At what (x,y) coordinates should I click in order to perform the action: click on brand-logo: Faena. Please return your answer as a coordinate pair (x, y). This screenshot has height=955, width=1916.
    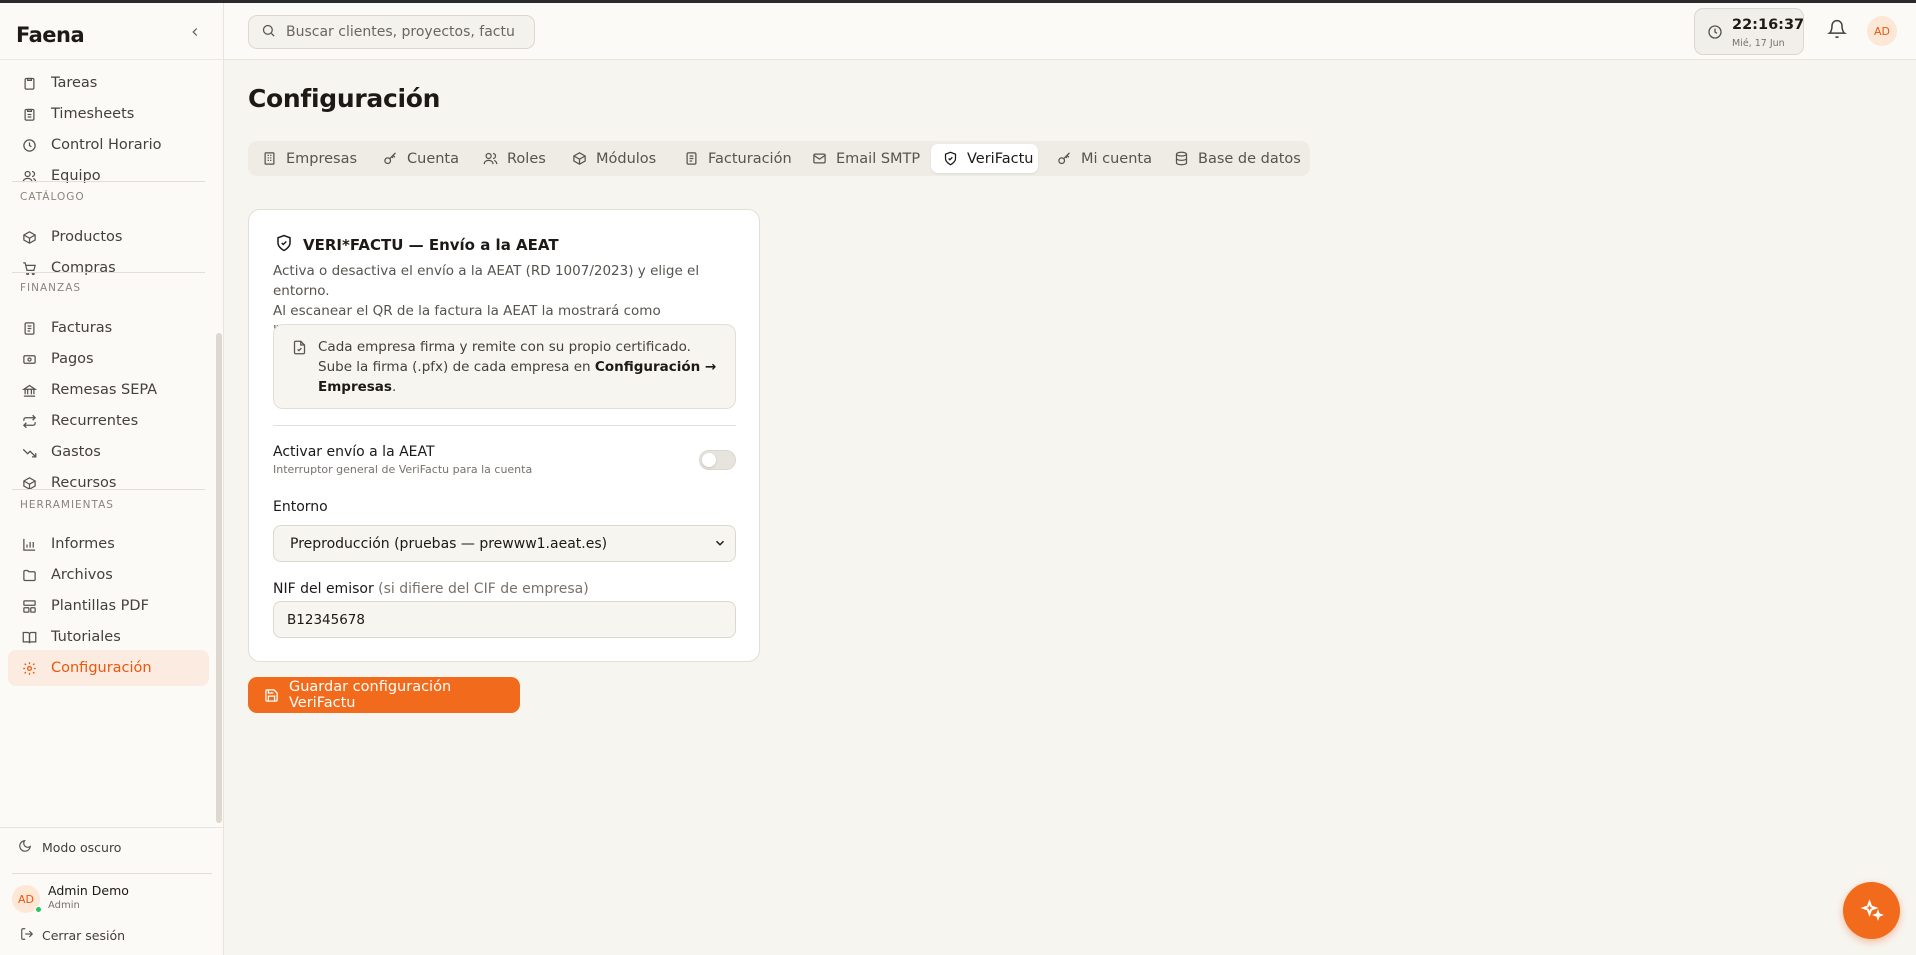
    Looking at the image, I should click on (50, 35).